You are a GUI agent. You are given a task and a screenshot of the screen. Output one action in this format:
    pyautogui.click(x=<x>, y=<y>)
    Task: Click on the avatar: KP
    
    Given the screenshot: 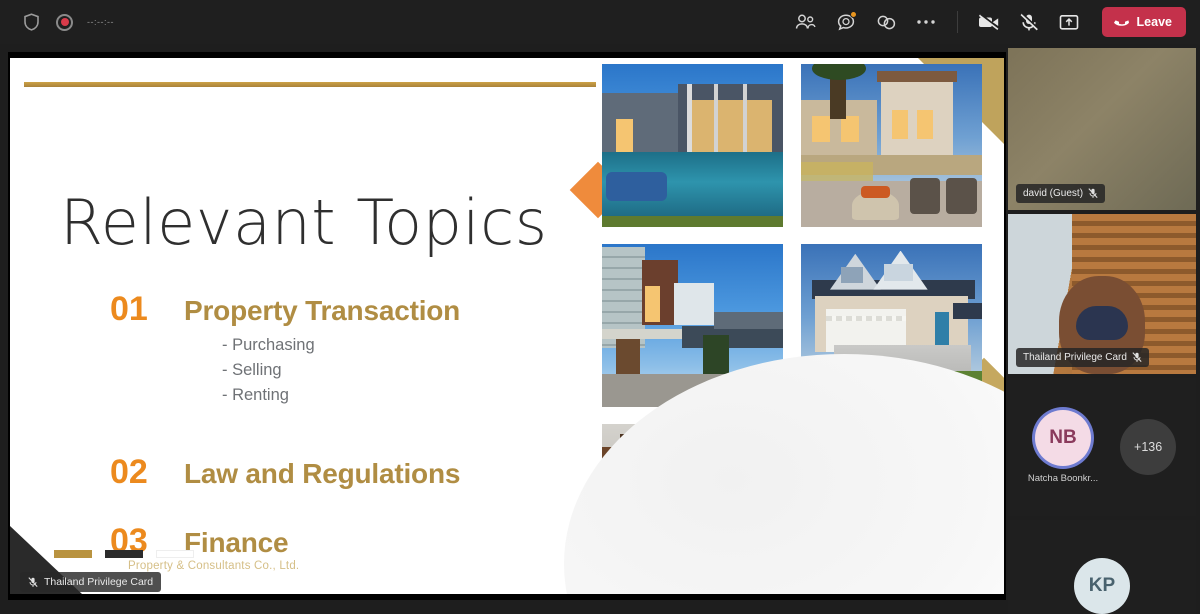 What is the action you would take?
    pyautogui.click(x=1102, y=586)
    